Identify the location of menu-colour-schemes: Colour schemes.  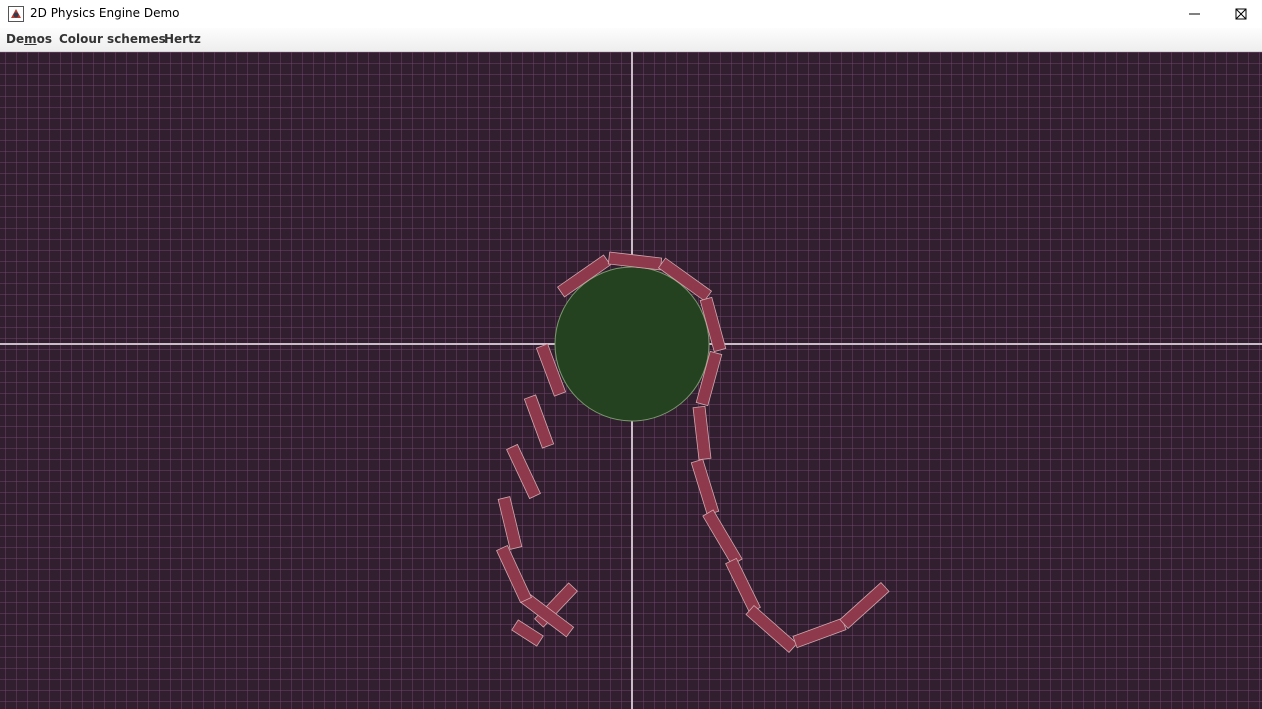
(112, 39).